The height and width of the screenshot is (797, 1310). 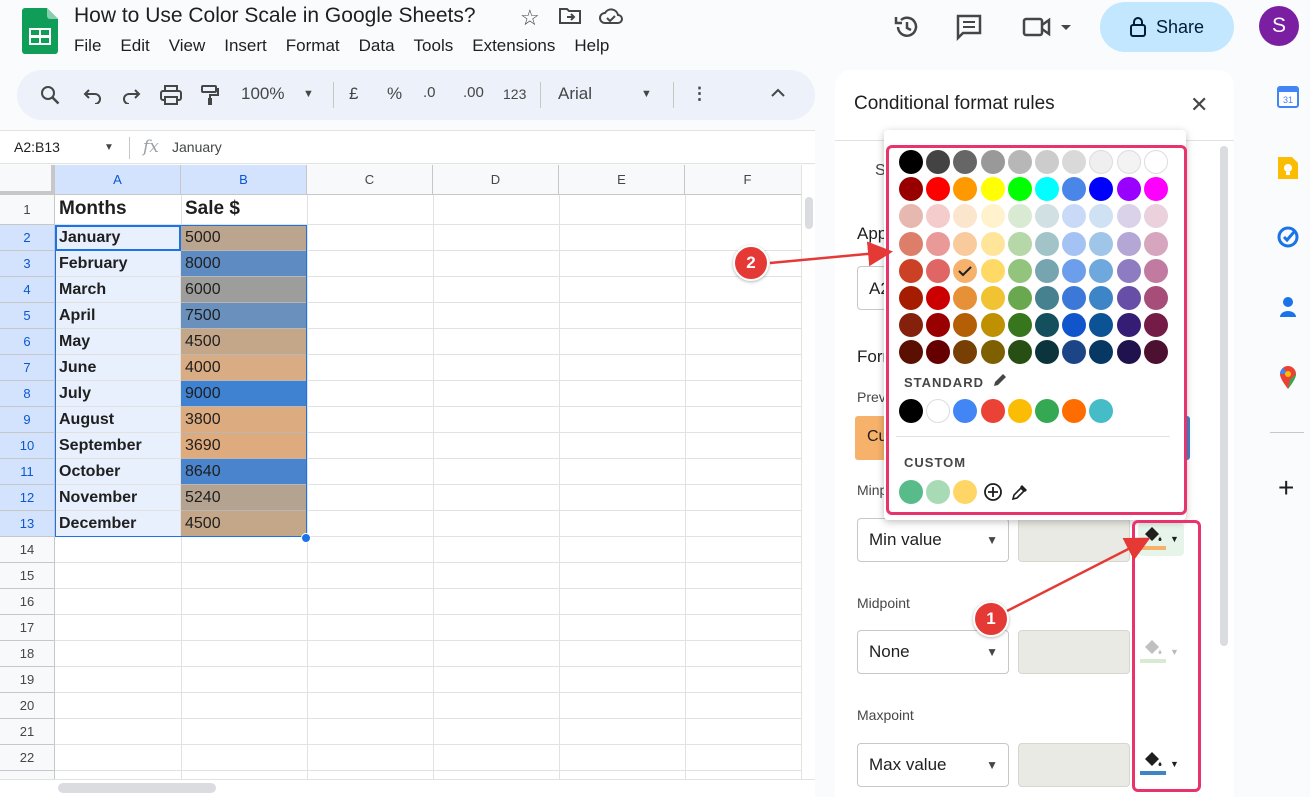 What do you see at coordinates (27, 210) in the screenshot?
I see `row-header: 1` at bounding box center [27, 210].